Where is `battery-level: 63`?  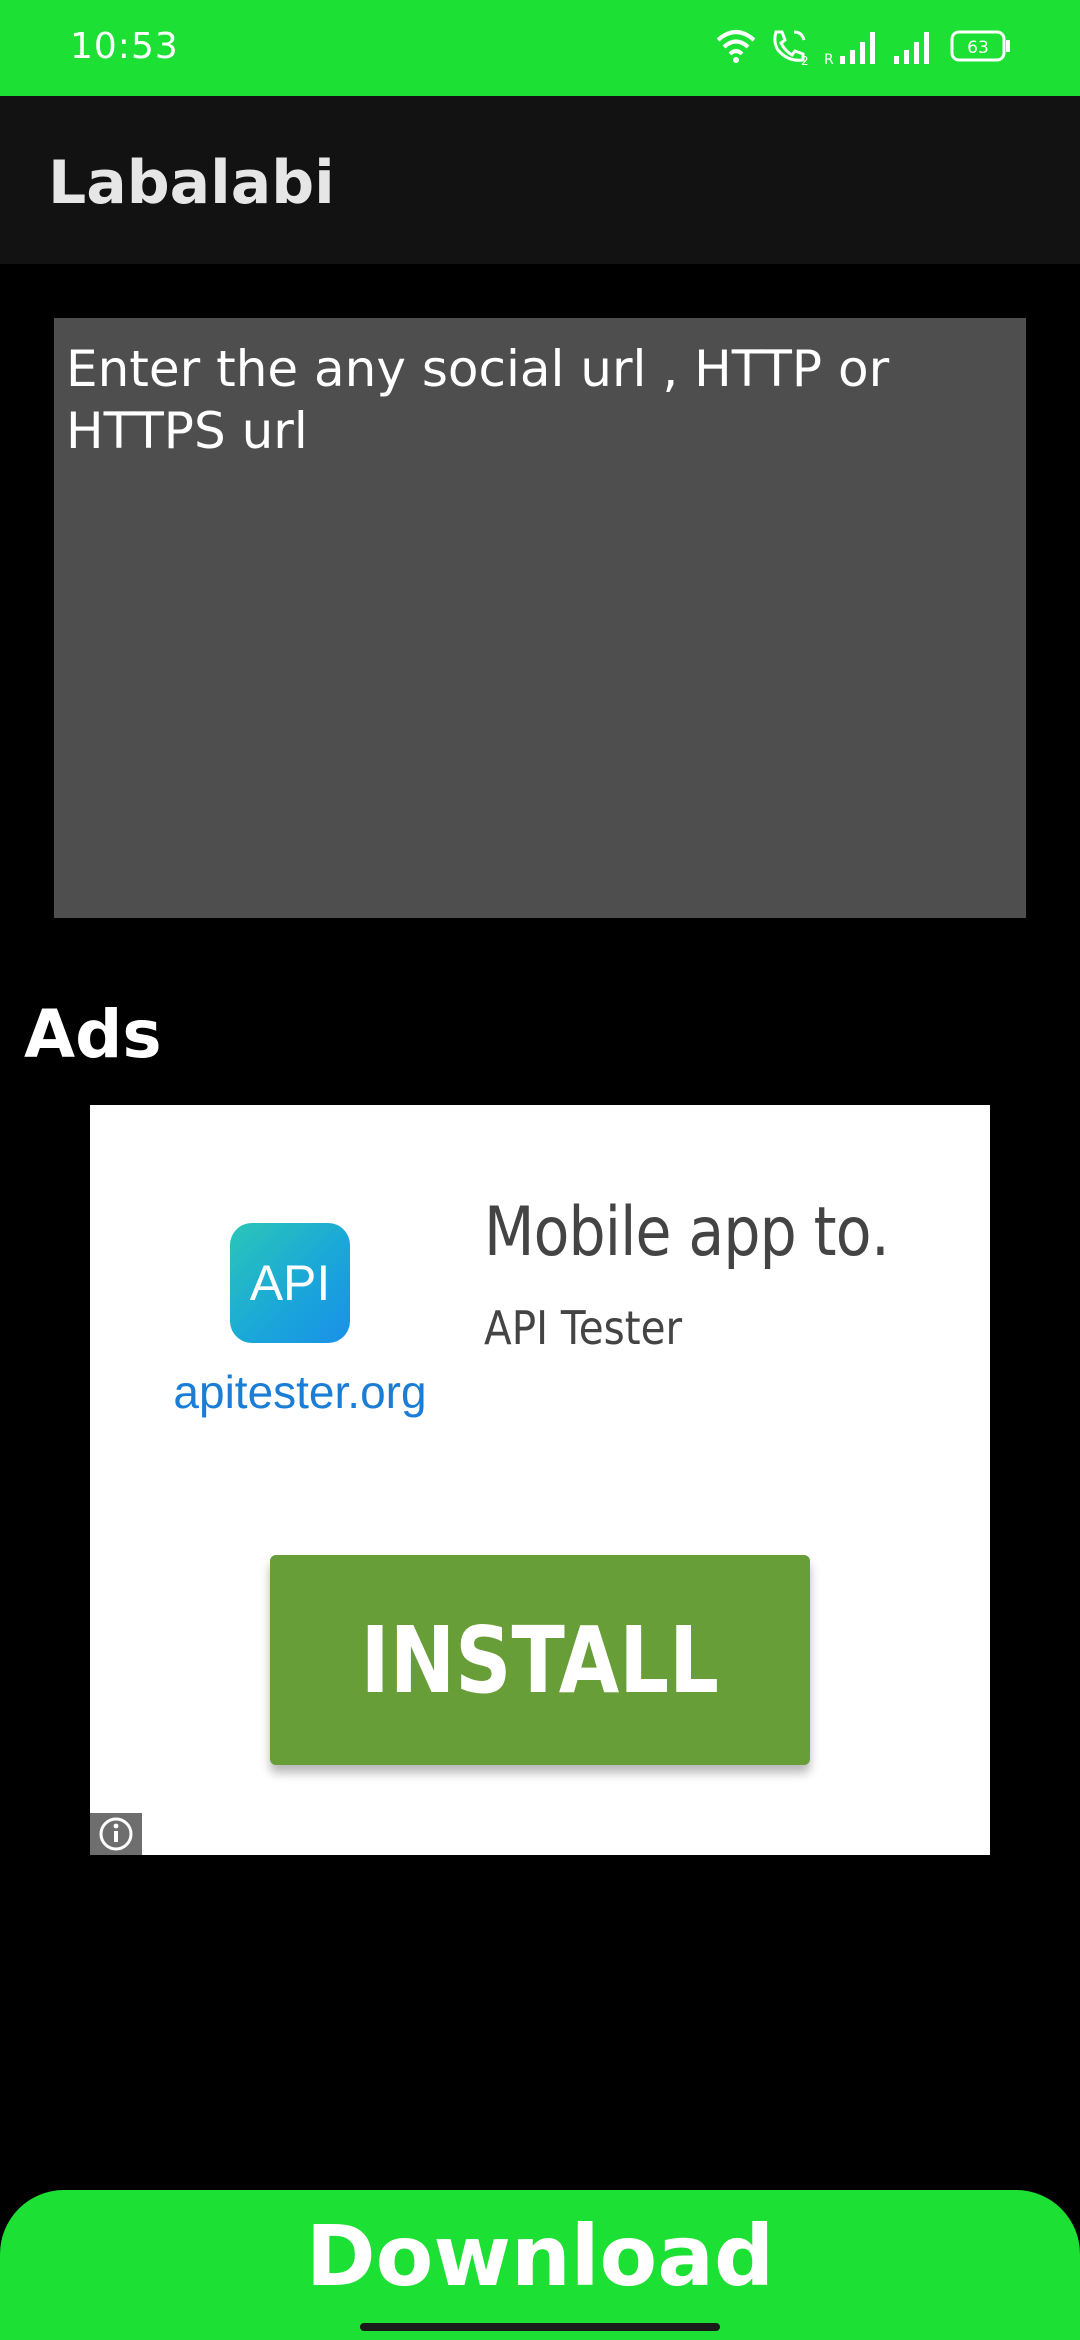 battery-level: 63 is located at coordinates (978, 48).